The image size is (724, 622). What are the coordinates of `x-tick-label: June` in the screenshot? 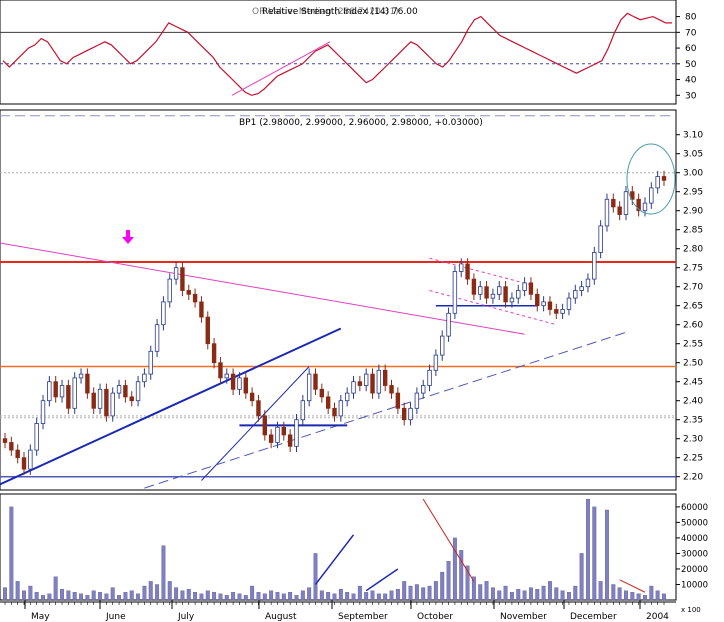 It's located at (115, 617).